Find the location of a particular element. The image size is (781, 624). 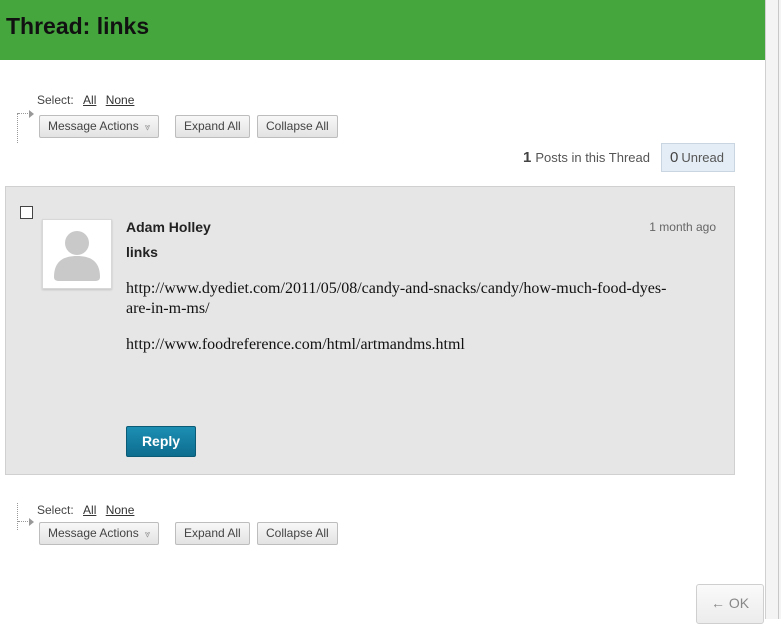

avatar is located at coordinates (77, 254).